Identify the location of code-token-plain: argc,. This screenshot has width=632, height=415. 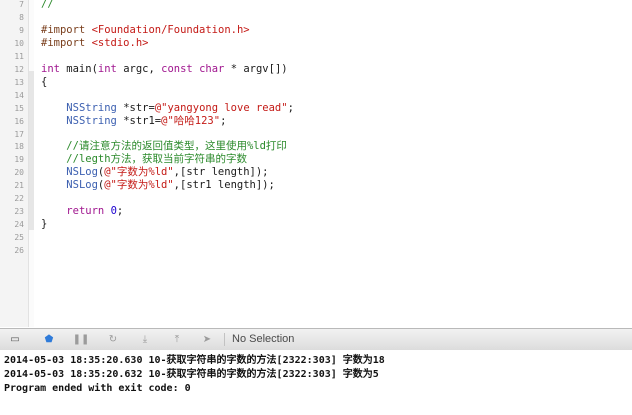
(139, 68).